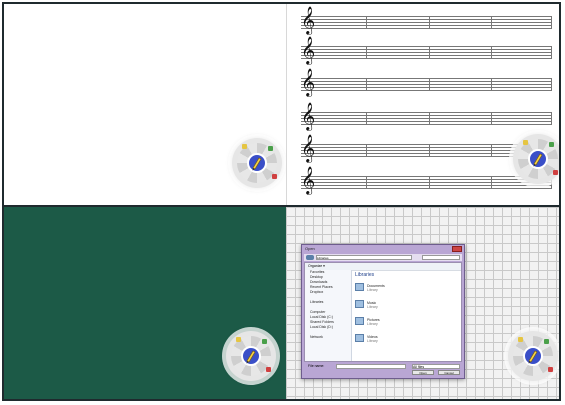  Describe the element at coordinates (385, 321) in the screenshot. I see `library-item: Pictures Library` at that location.